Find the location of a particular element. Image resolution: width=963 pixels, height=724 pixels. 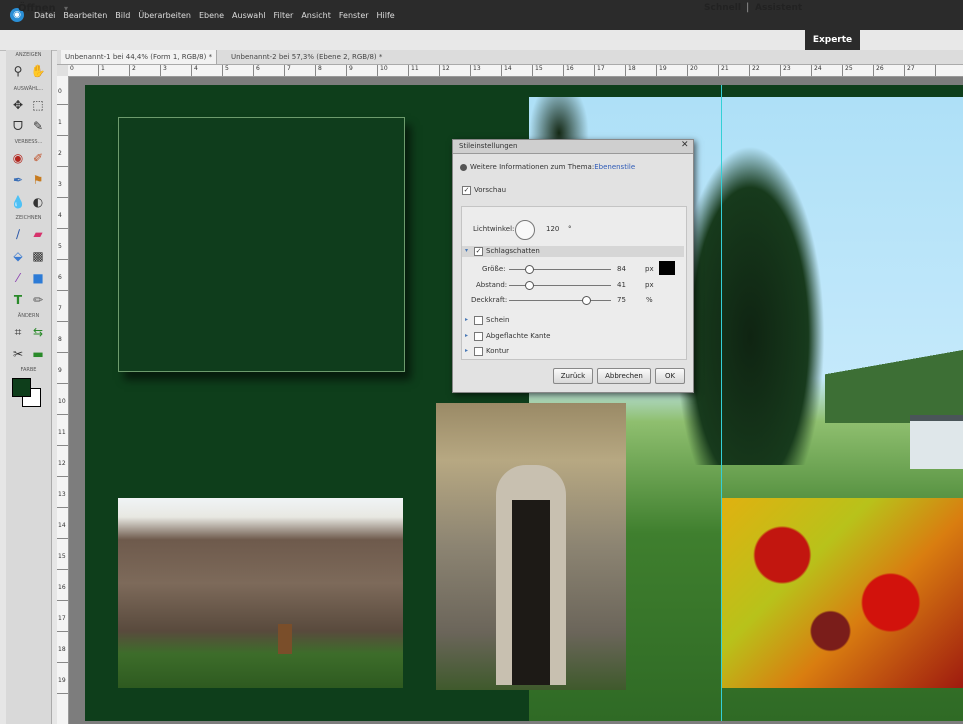

opacity-value: 75 is located at coordinates (621, 300).